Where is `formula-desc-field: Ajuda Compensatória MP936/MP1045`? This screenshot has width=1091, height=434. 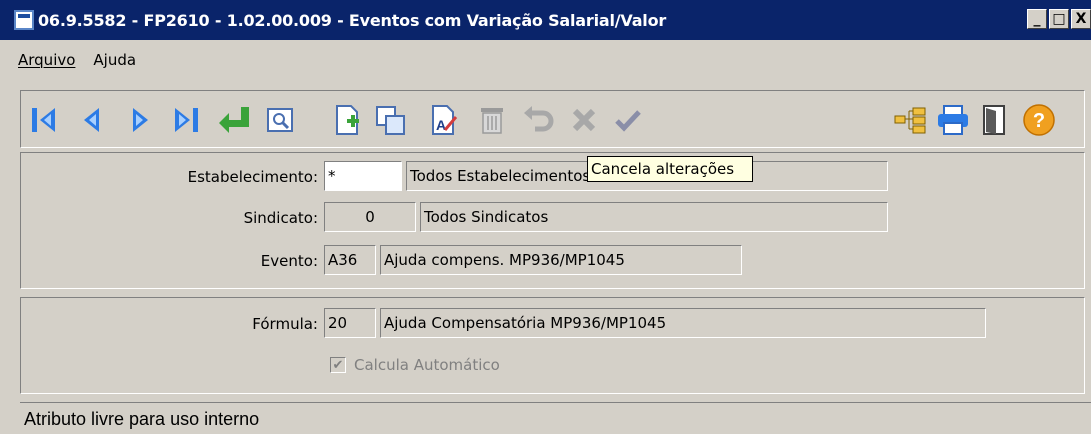 formula-desc-field: Ajuda Compensatória MP936/MP1045 is located at coordinates (683, 323).